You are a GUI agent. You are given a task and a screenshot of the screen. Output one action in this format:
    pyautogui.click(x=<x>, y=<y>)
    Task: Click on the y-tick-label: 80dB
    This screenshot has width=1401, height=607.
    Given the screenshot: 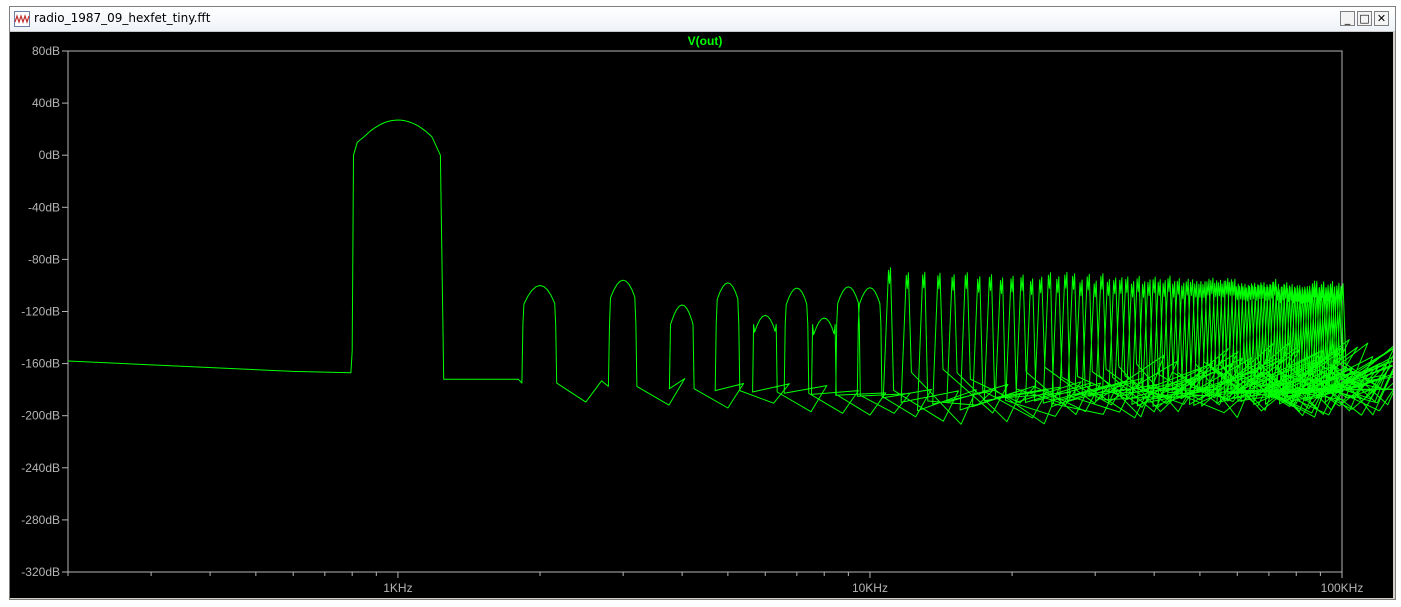 What is the action you would take?
    pyautogui.click(x=46, y=51)
    